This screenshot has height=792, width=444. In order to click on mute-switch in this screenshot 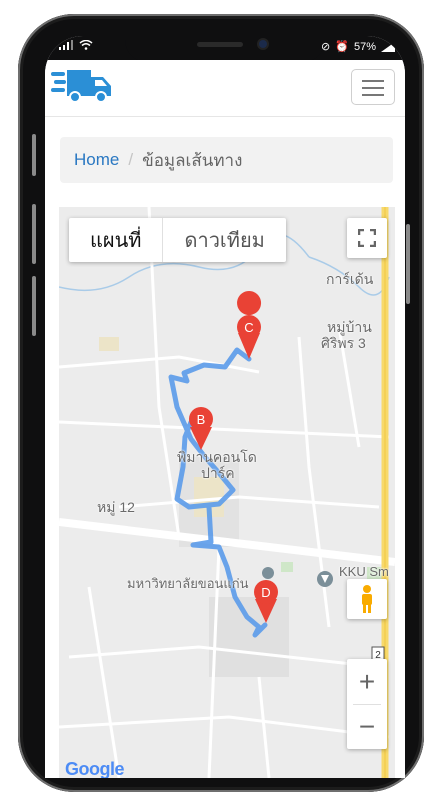, I will do `click(34, 155)`.